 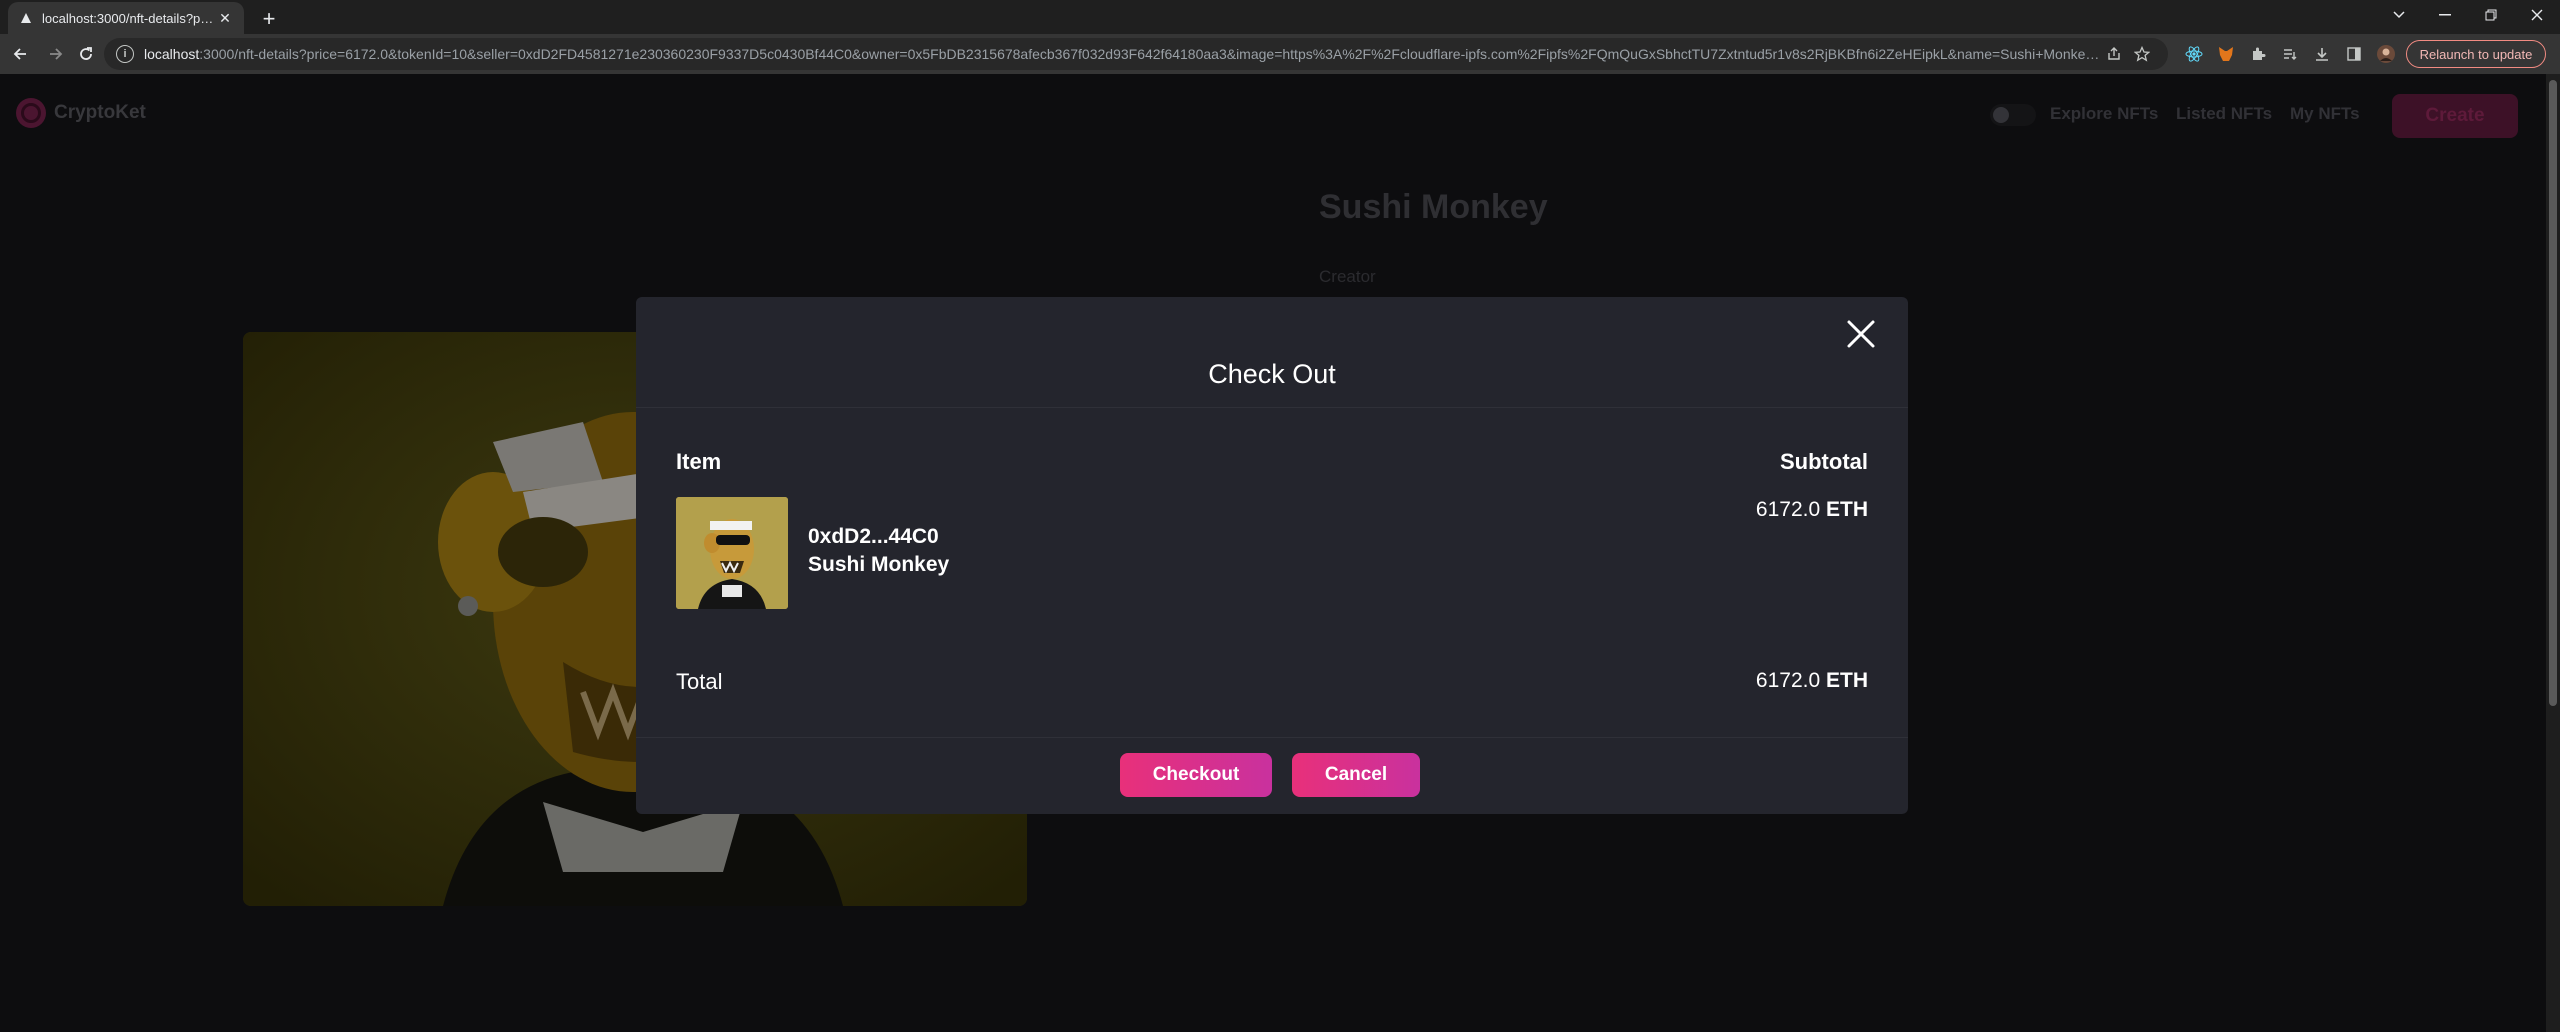 What do you see at coordinates (1272, 374) in the screenshot?
I see `modal-title: Check Out` at bounding box center [1272, 374].